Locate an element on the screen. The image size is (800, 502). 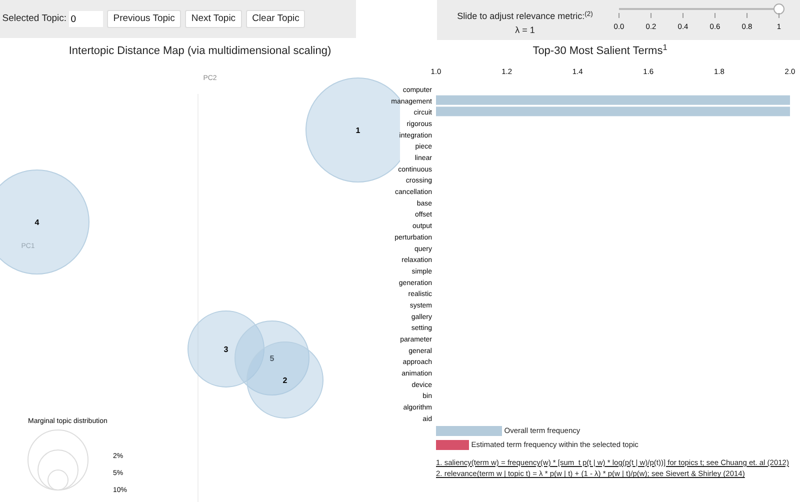
slider-track is located at coordinates (701, 9).